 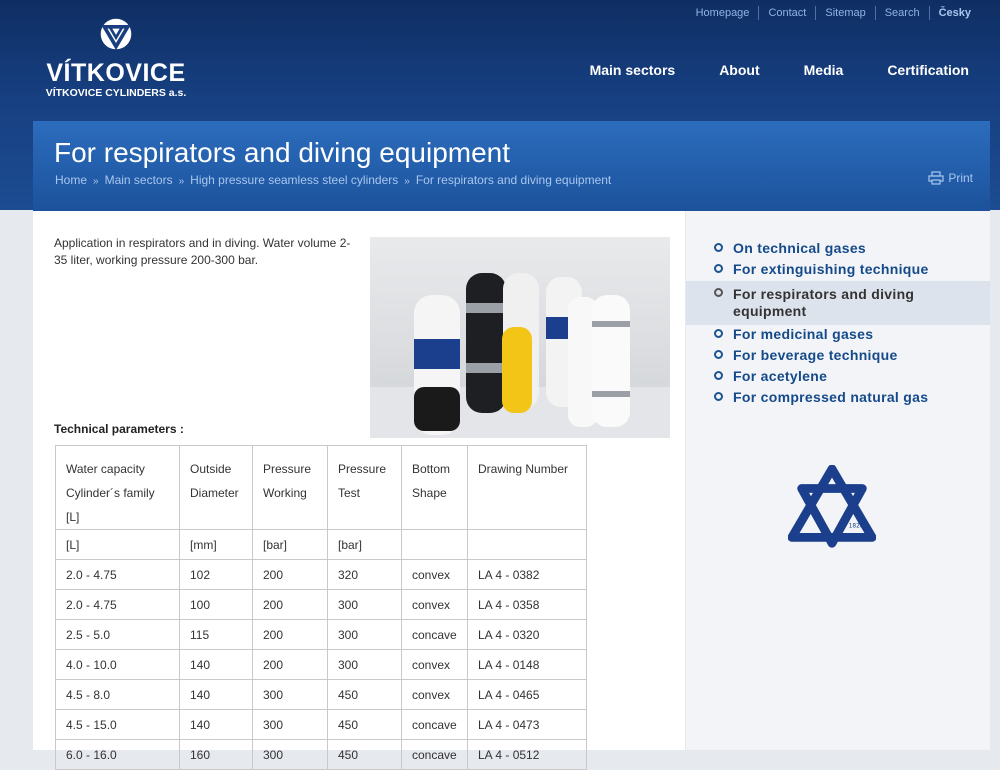 What do you see at coordinates (901, 13) in the screenshot?
I see `search-link: Search` at bounding box center [901, 13].